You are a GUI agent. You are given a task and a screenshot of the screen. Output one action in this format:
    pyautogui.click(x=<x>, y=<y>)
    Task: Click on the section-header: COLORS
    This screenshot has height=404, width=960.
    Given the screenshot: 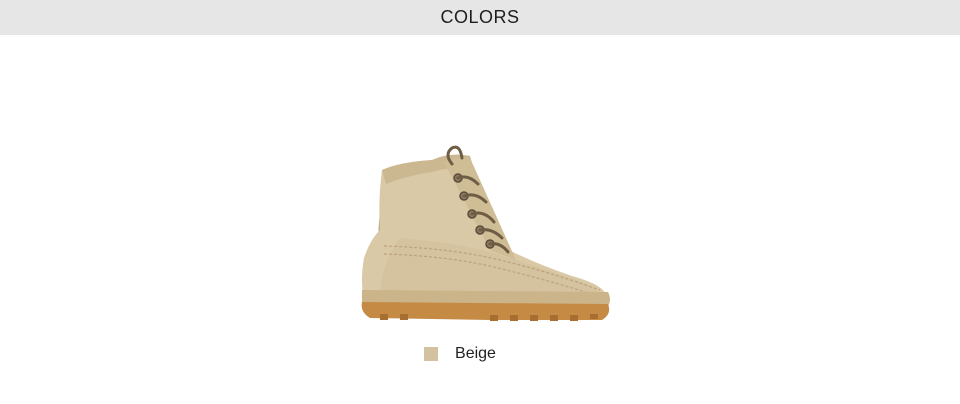 What is the action you would take?
    pyautogui.click(x=480, y=17)
    